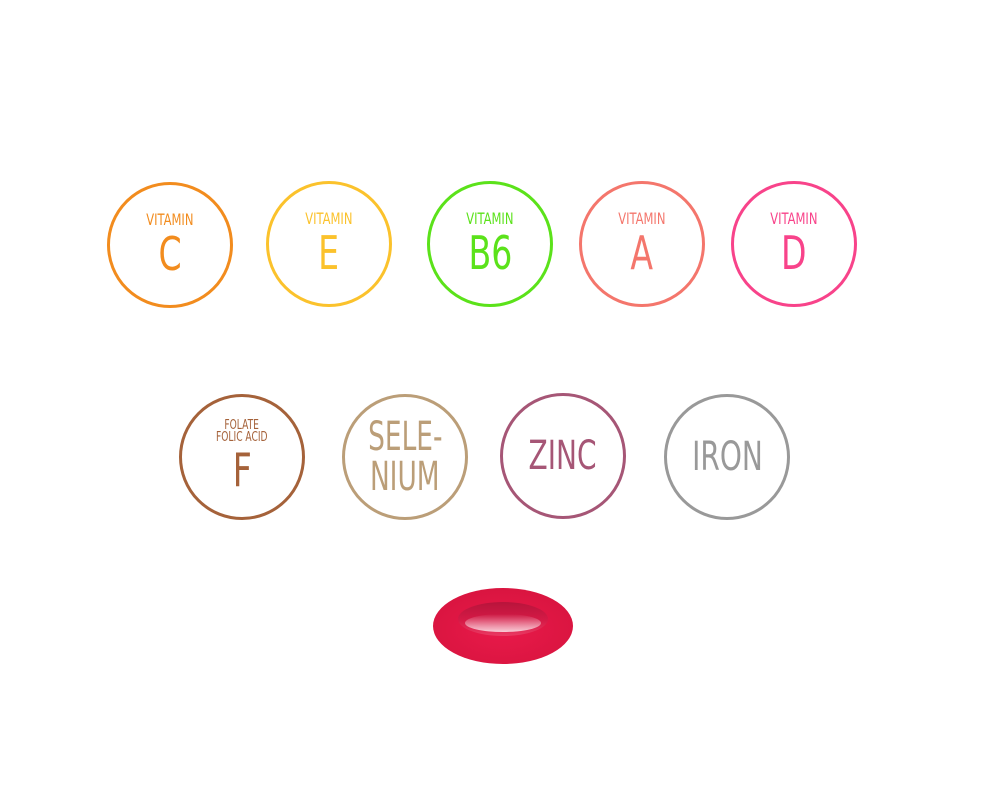 Image resolution: width=1000 pixels, height=800 pixels. I want to click on badge-main-label: F, so click(242, 470).